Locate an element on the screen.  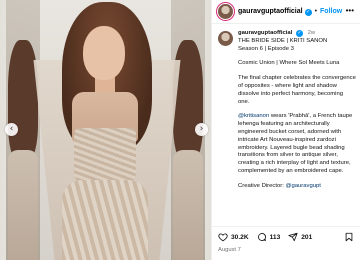
mention-link: @kritisanon is located at coordinates (253, 116).